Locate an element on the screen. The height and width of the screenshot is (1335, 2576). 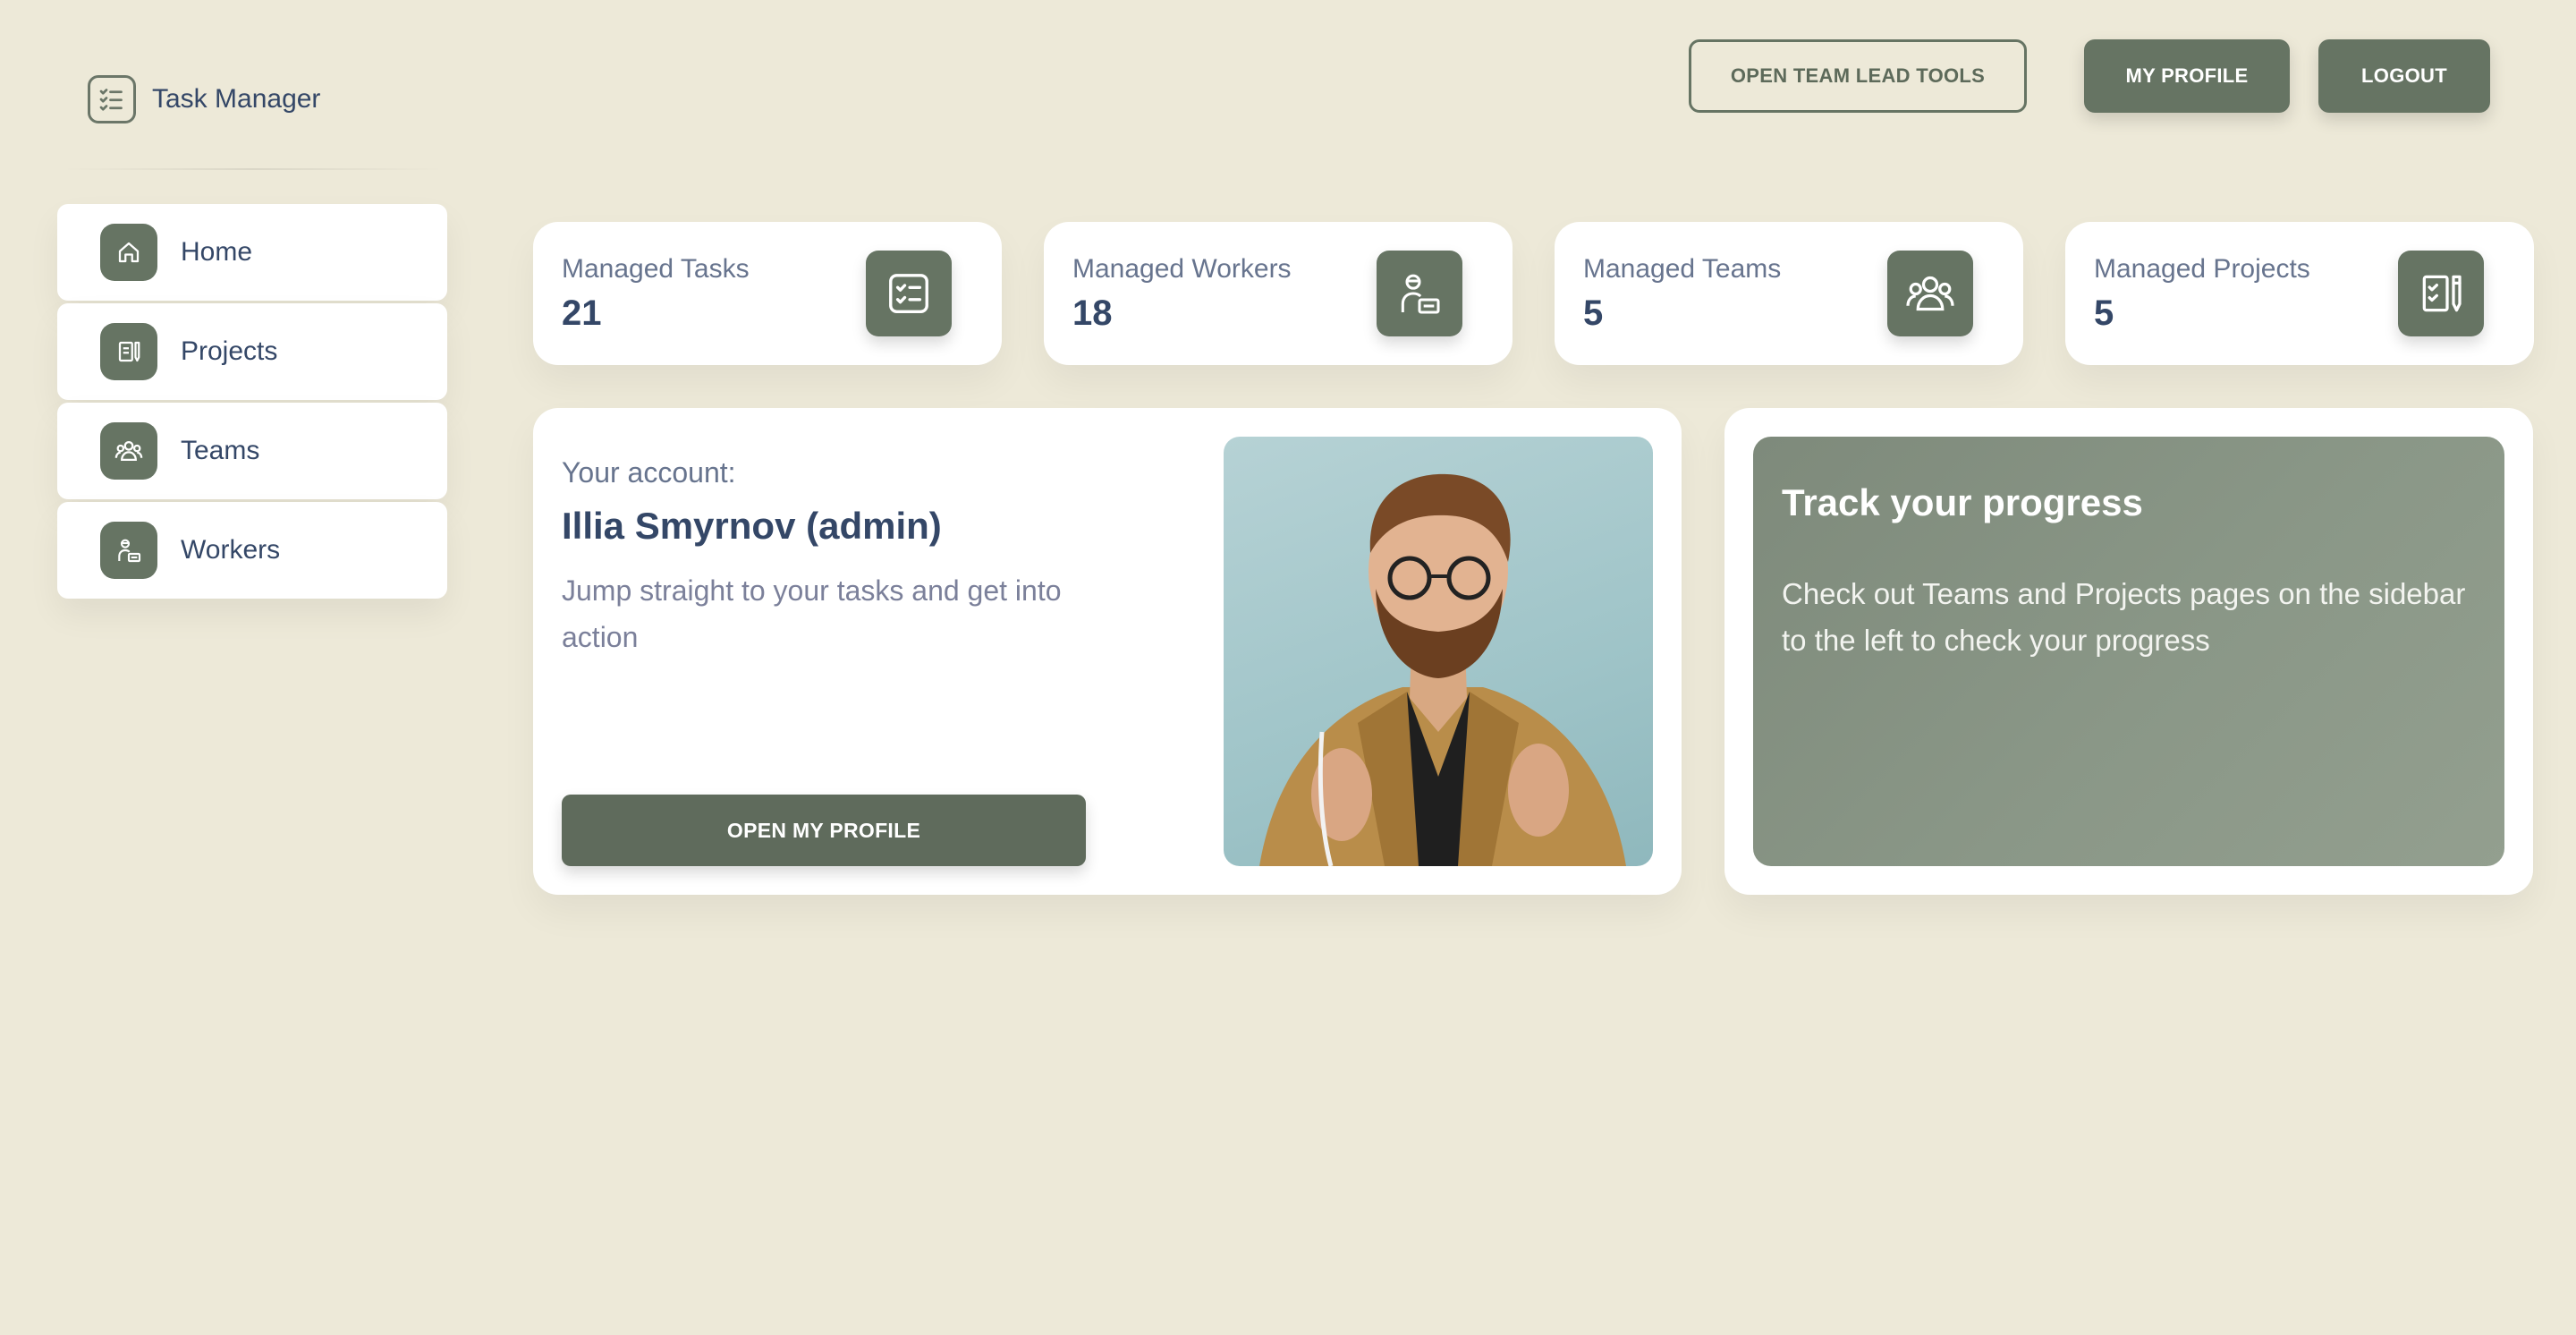
sidebar-item-label: Projects is located at coordinates (229, 351).